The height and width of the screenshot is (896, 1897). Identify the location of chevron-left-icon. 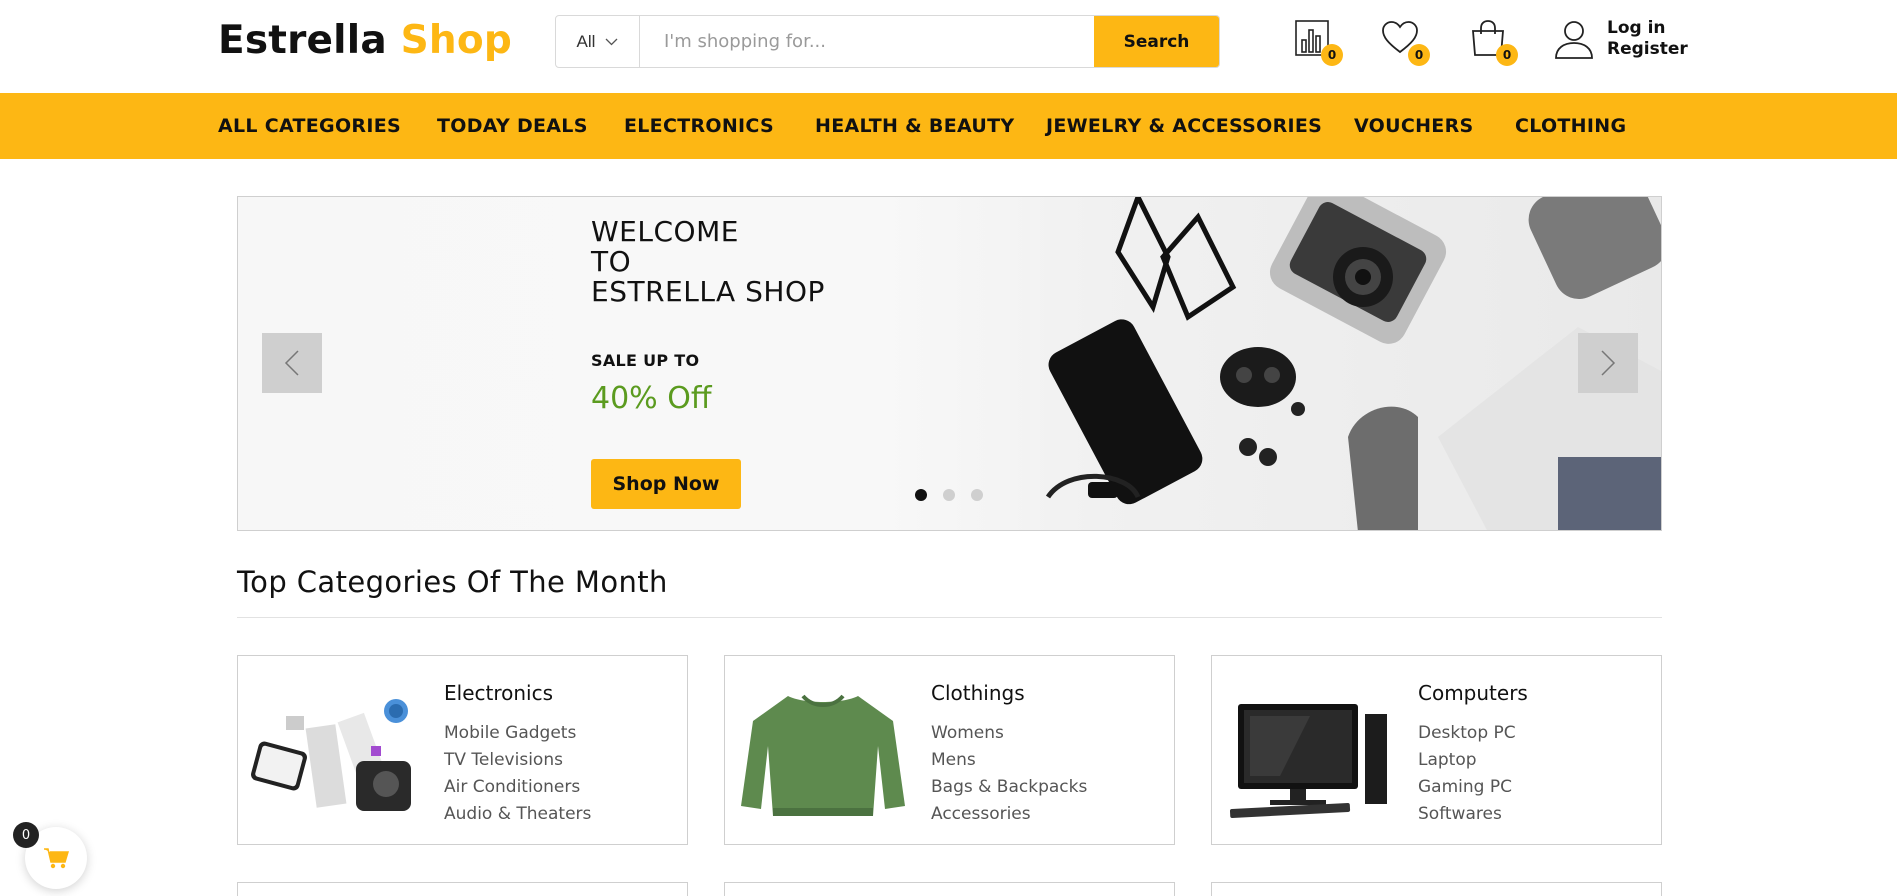
(291, 363).